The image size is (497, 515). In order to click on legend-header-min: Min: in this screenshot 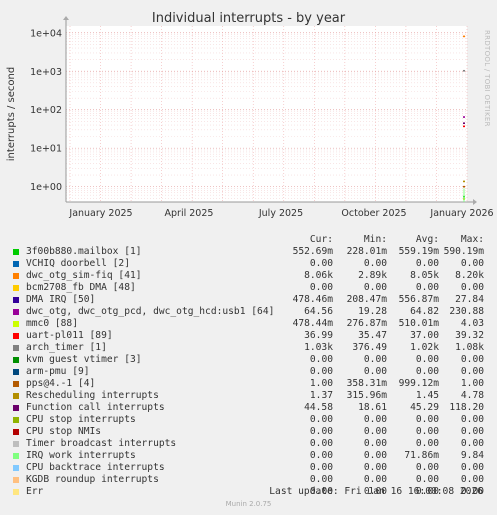, I will do `click(375, 239)`.